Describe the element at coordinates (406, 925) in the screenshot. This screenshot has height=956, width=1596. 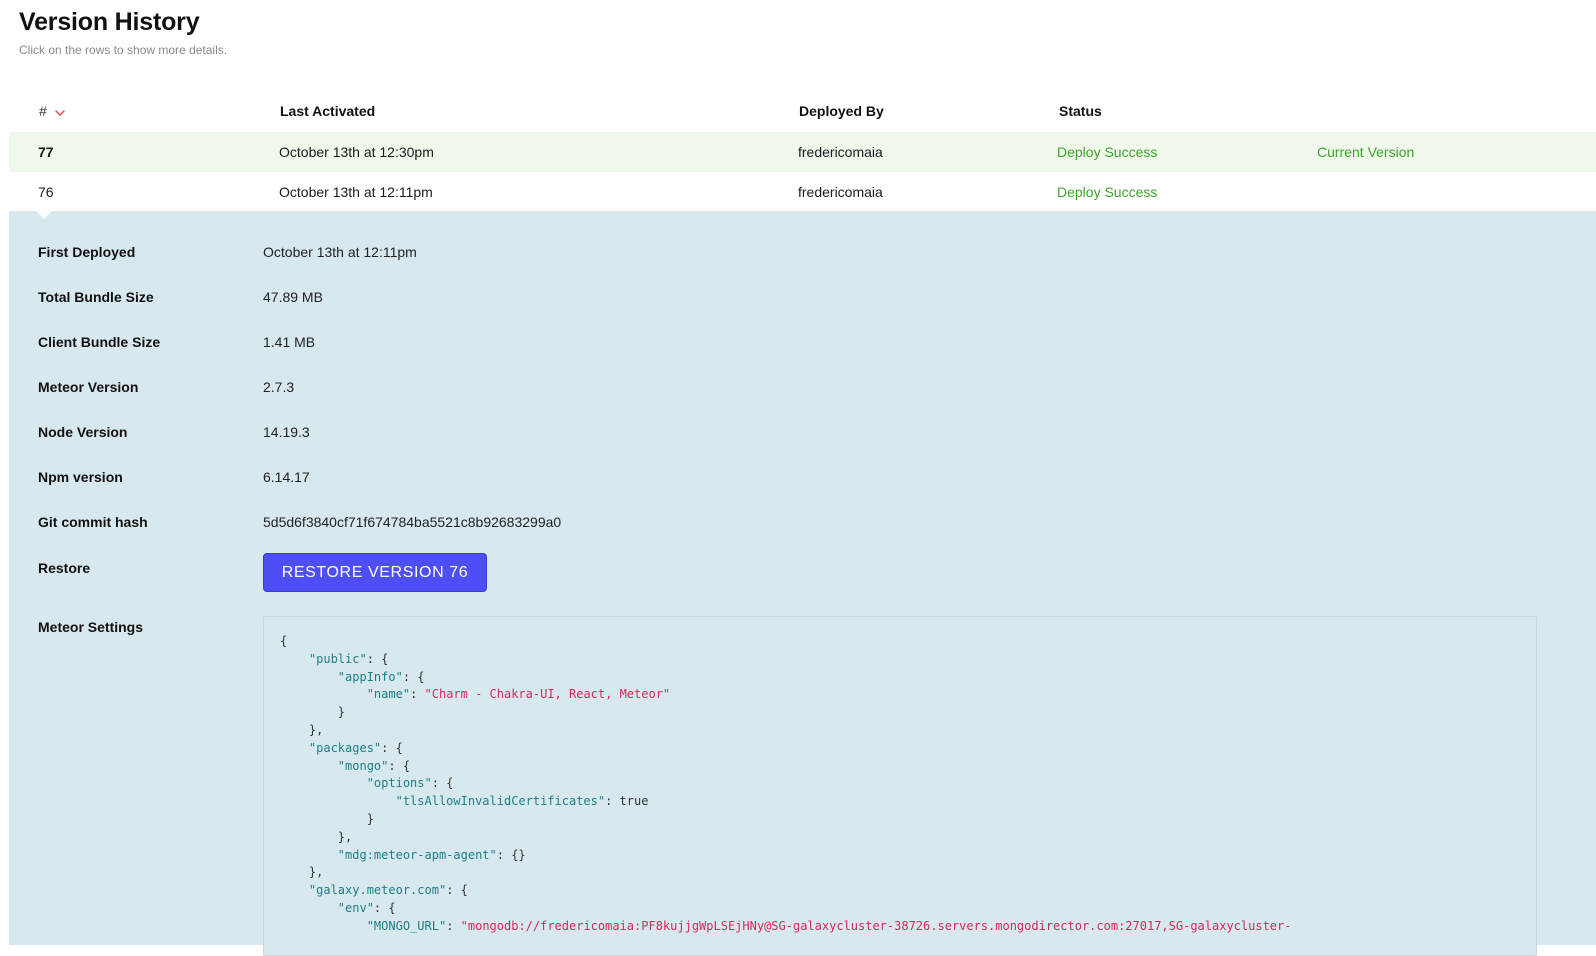
I see `json-key: "MONGO_URL"` at that location.